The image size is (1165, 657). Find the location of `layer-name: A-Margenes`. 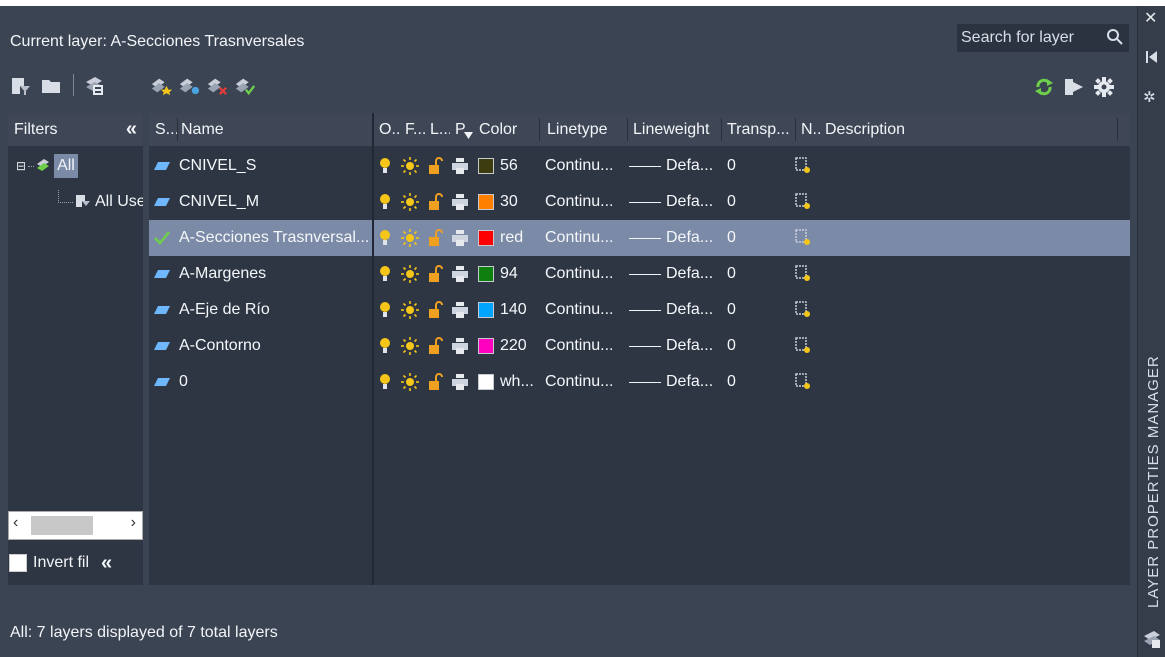

layer-name: A-Margenes is located at coordinates (275, 274).